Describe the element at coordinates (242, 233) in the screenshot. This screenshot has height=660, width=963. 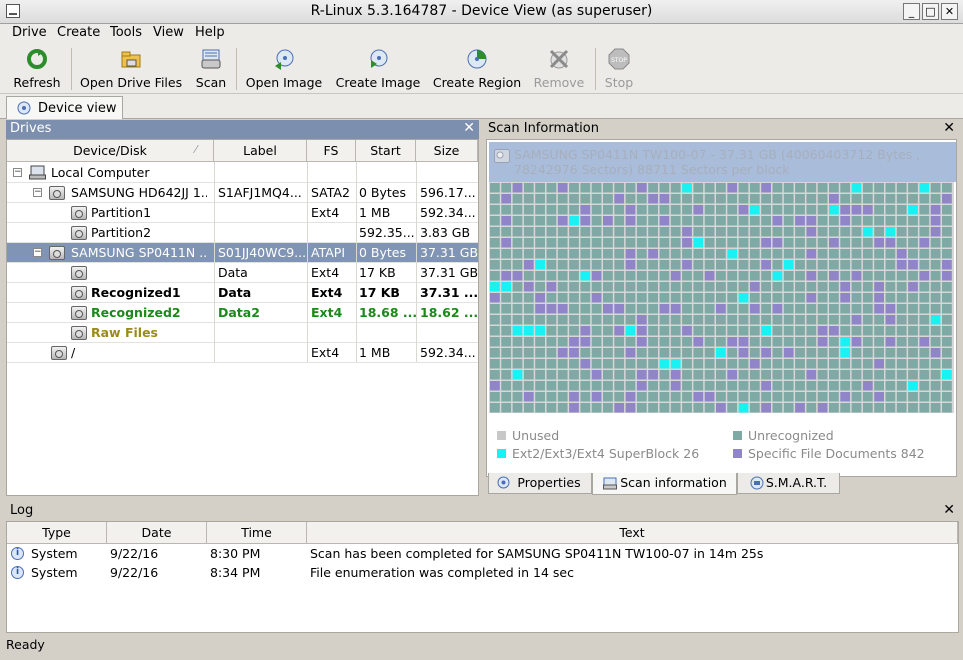
I see `tree-row: Partition2 592.35... 3.83 GB` at that location.